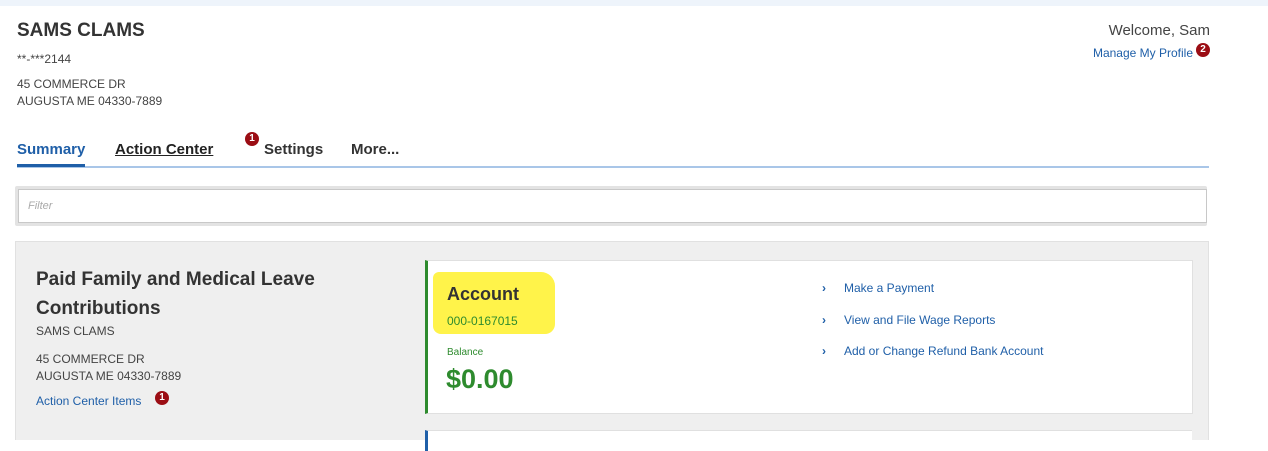 The image size is (1268, 451). Describe the element at coordinates (71, 84) in the screenshot. I see `business-address-line1: 45 COMMERCE DR` at that location.